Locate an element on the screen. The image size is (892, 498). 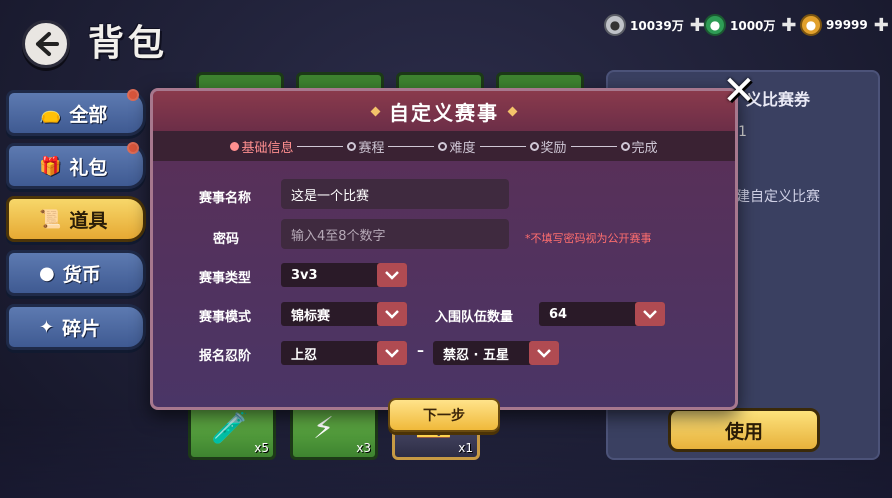
sidebar-item-label: 货币 is located at coordinates (81, 274).